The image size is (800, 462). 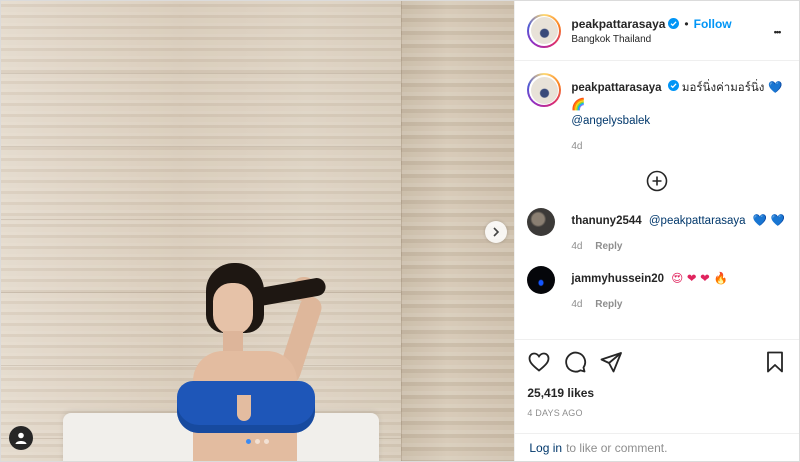 I want to click on photo-subject, so click(x=281, y=362).